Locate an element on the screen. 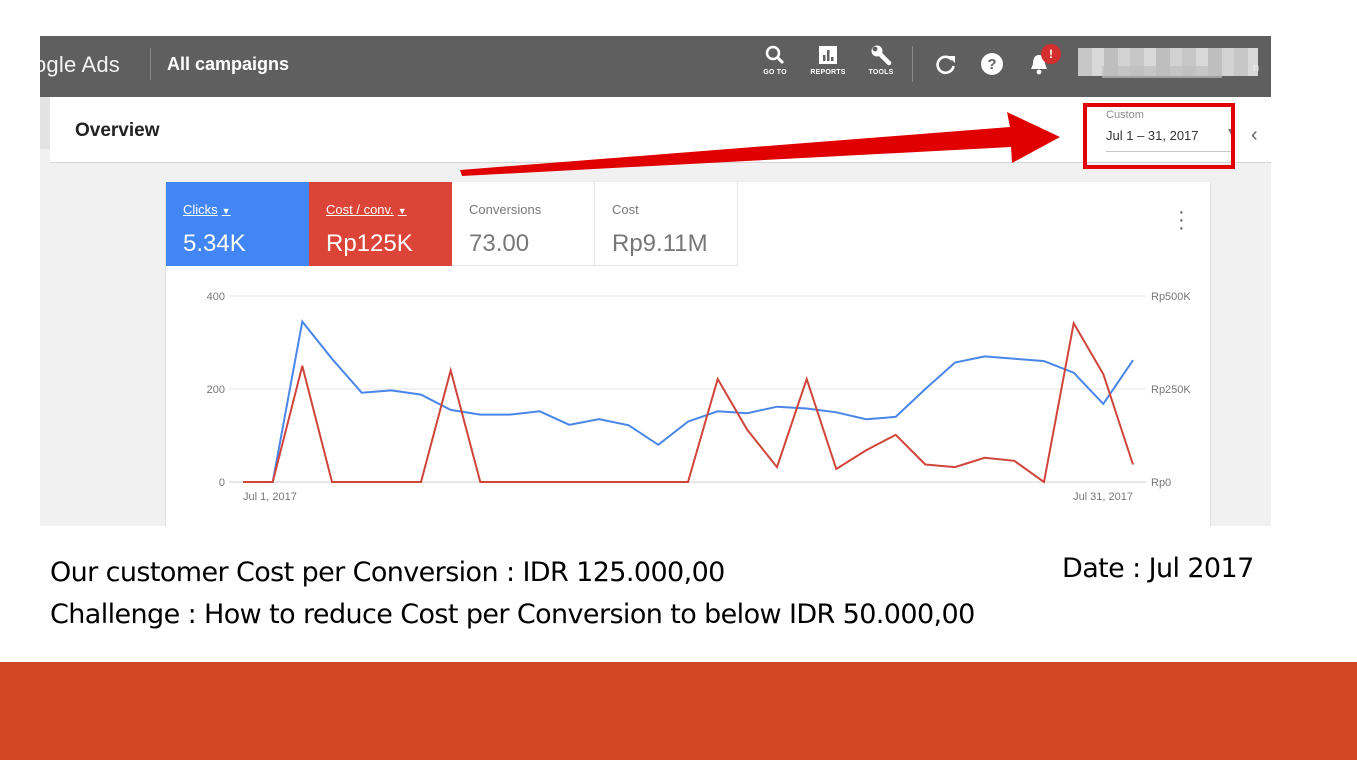 Image resolution: width=1357 pixels, height=760 pixels. annotation-arrow-layer is located at coordinates (760, 144).